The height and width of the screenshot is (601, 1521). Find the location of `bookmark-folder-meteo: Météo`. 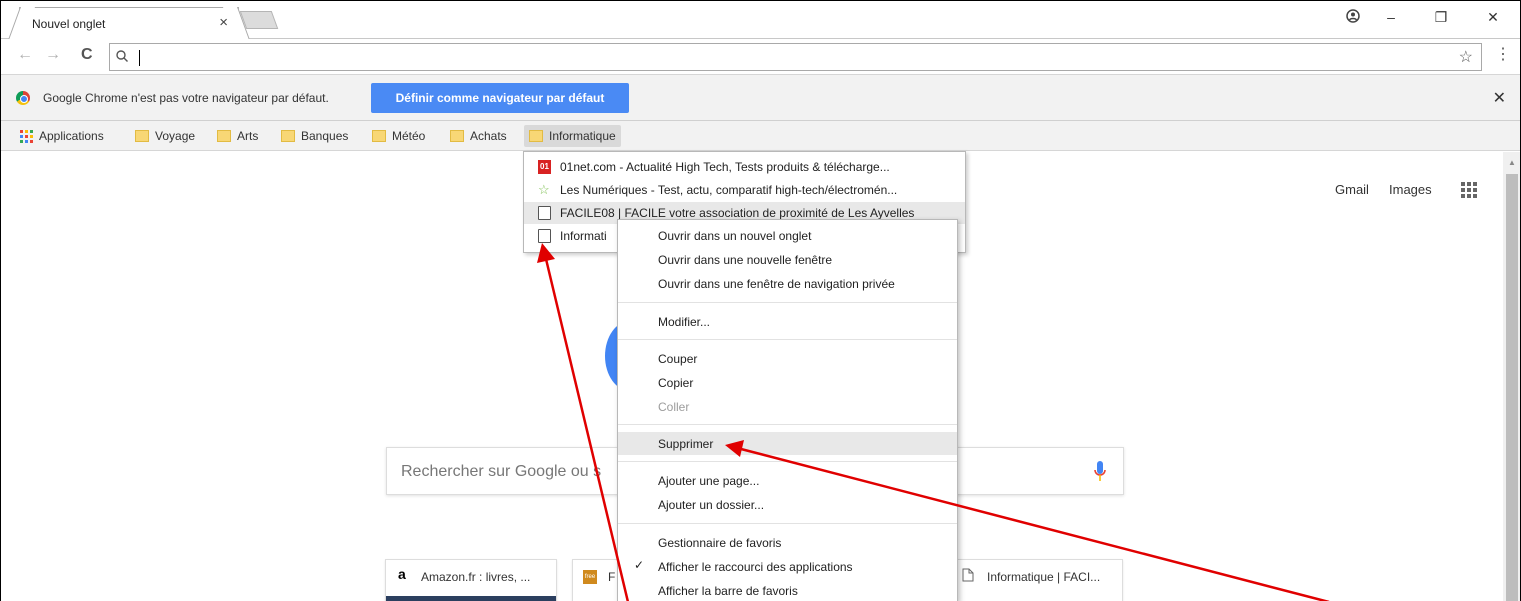

bookmark-folder-meteo: Météo is located at coordinates (398, 136).